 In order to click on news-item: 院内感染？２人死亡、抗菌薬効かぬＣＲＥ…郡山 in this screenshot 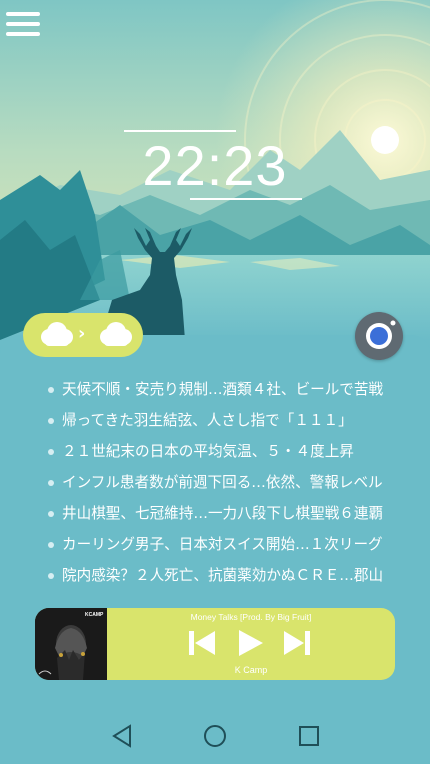, I will do `click(236, 575)`.